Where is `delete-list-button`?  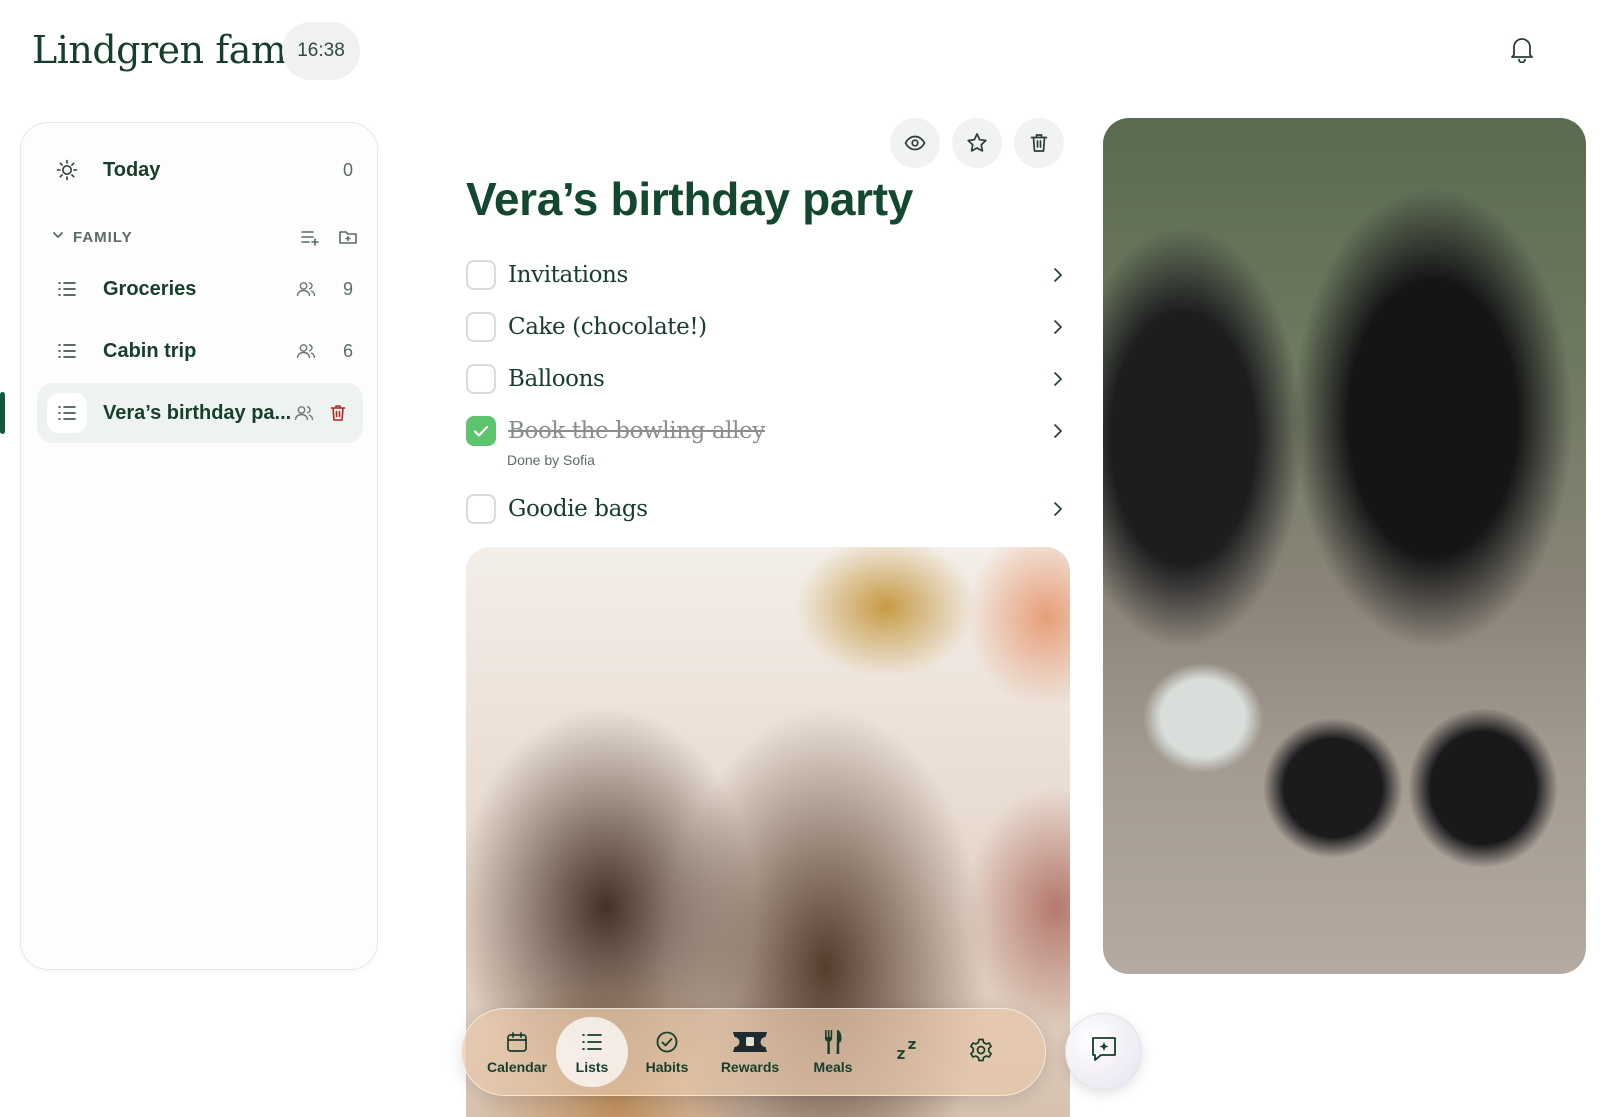 delete-list-button is located at coordinates (338, 413).